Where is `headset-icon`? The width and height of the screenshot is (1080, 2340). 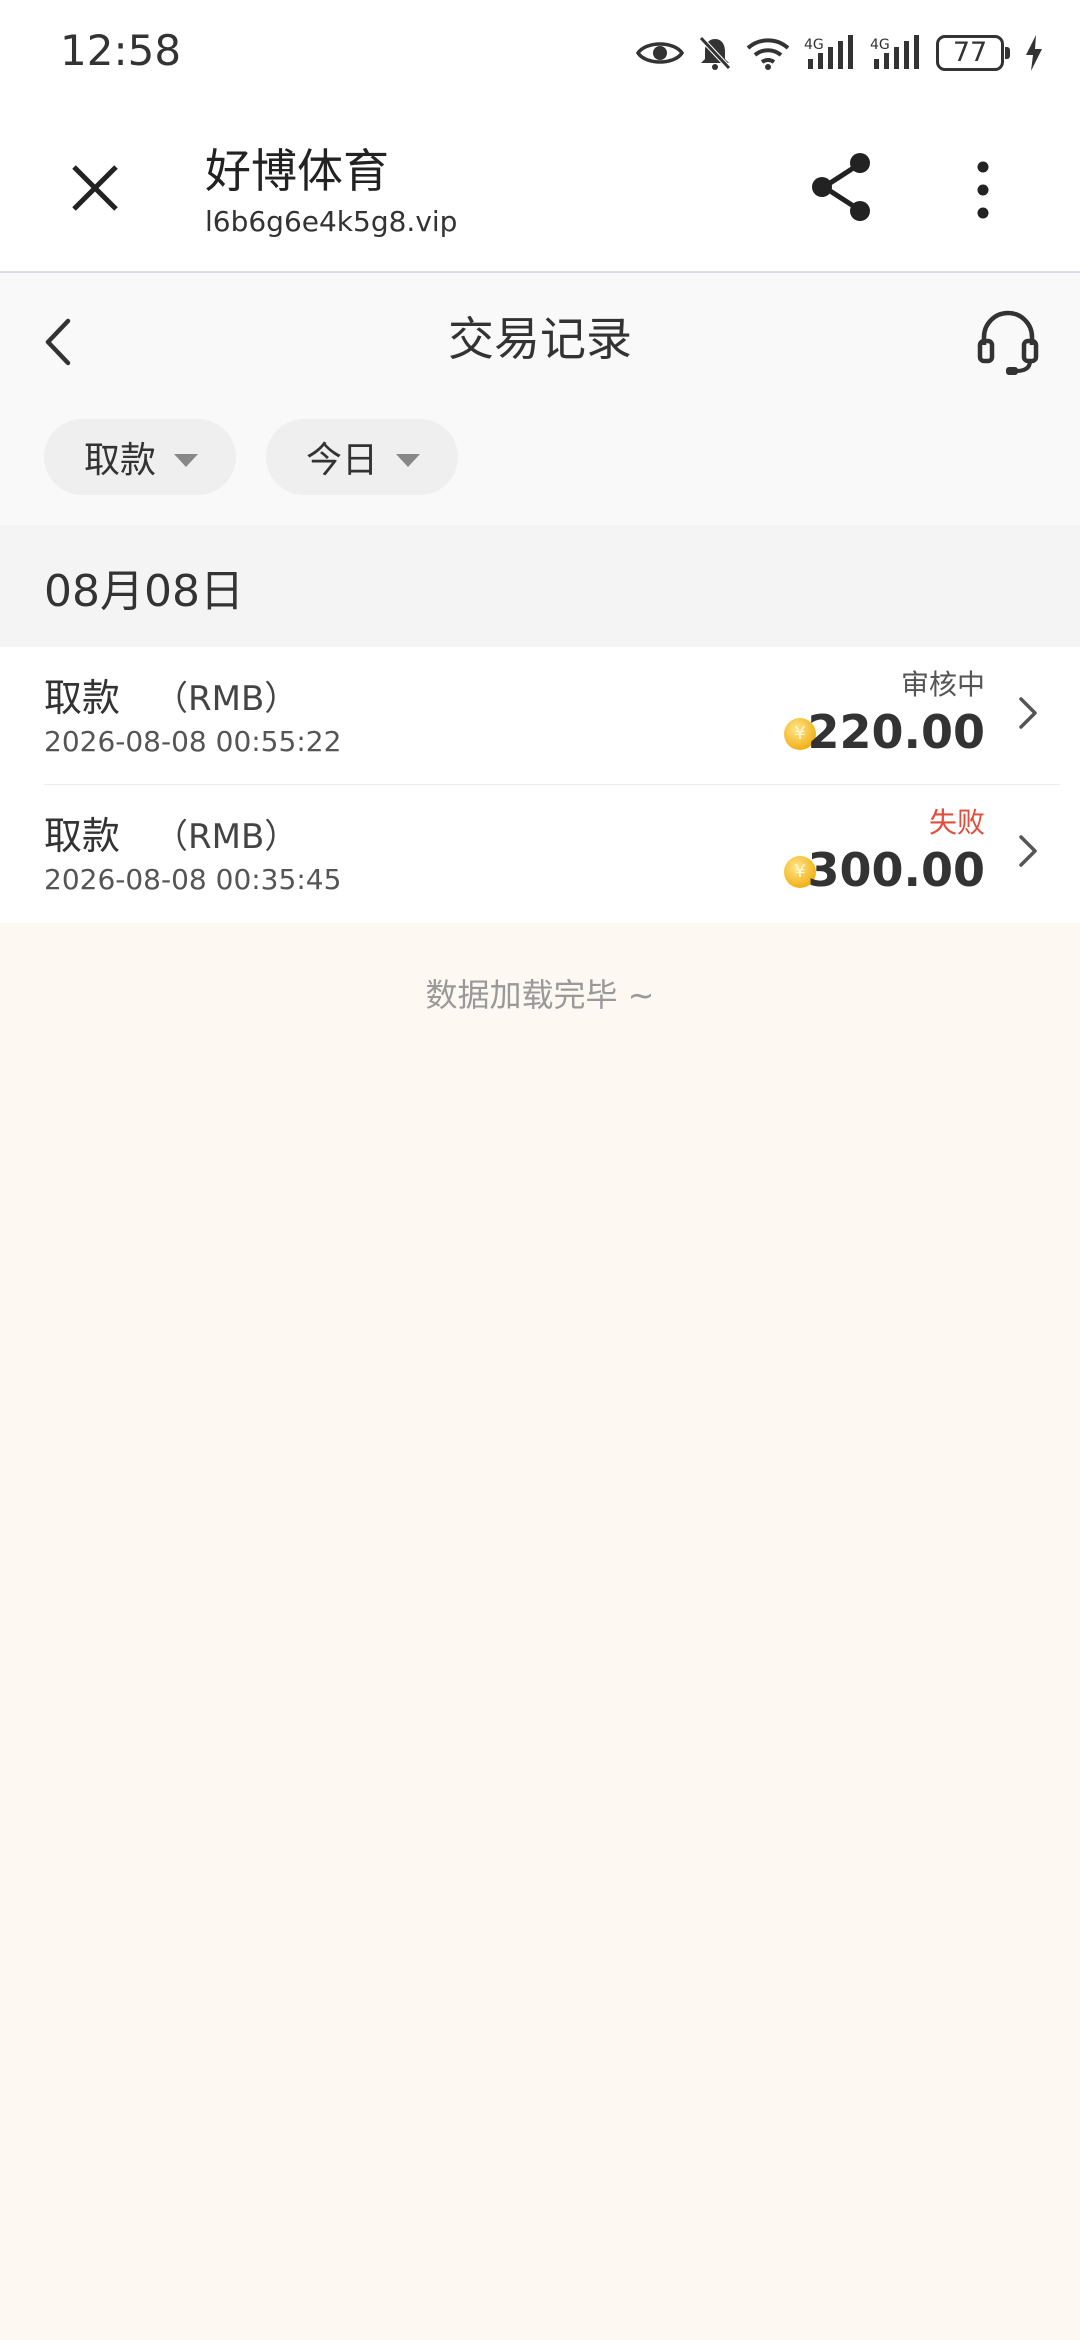
headset-icon is located at coordinates (1008, 342).